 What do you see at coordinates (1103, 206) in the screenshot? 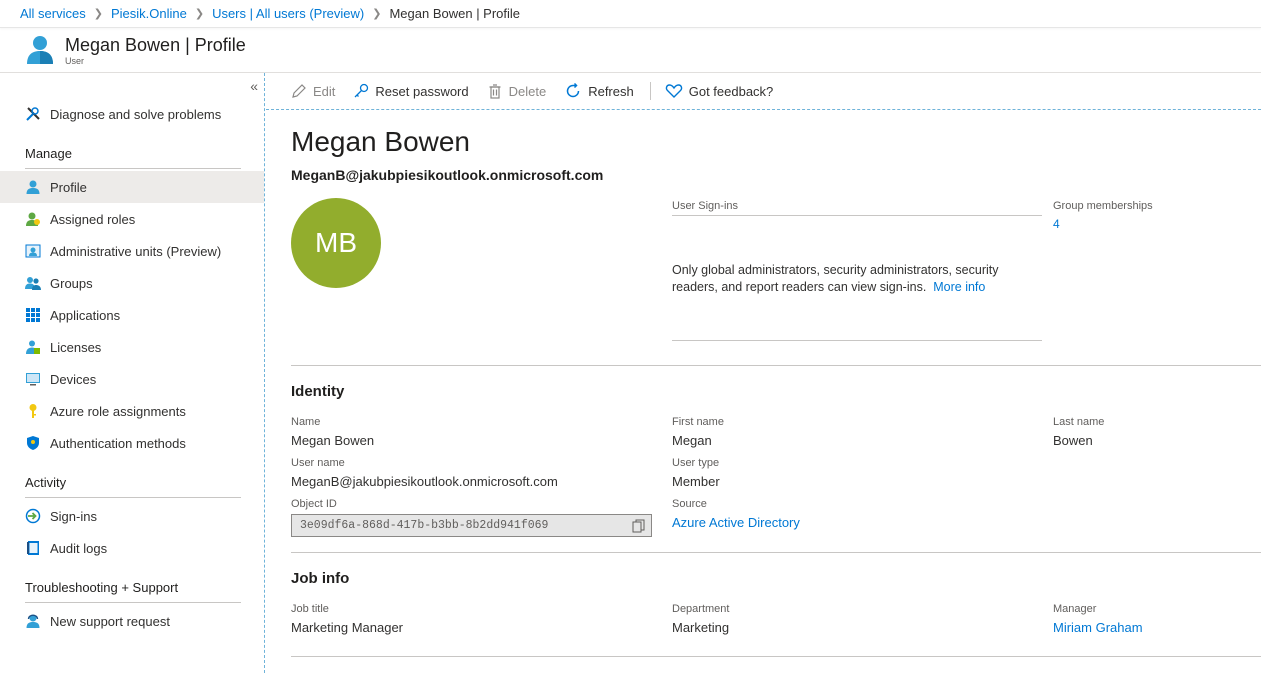
I see `group-memberships-label: Group memberships` at bounding box center [1103, 206].